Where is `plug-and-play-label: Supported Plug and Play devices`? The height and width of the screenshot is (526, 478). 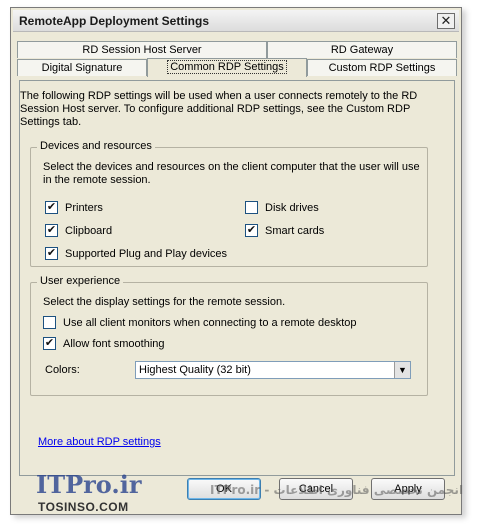 plug-and-play-label: Supported Plug and Play devices is located at coordinates (146, 253).